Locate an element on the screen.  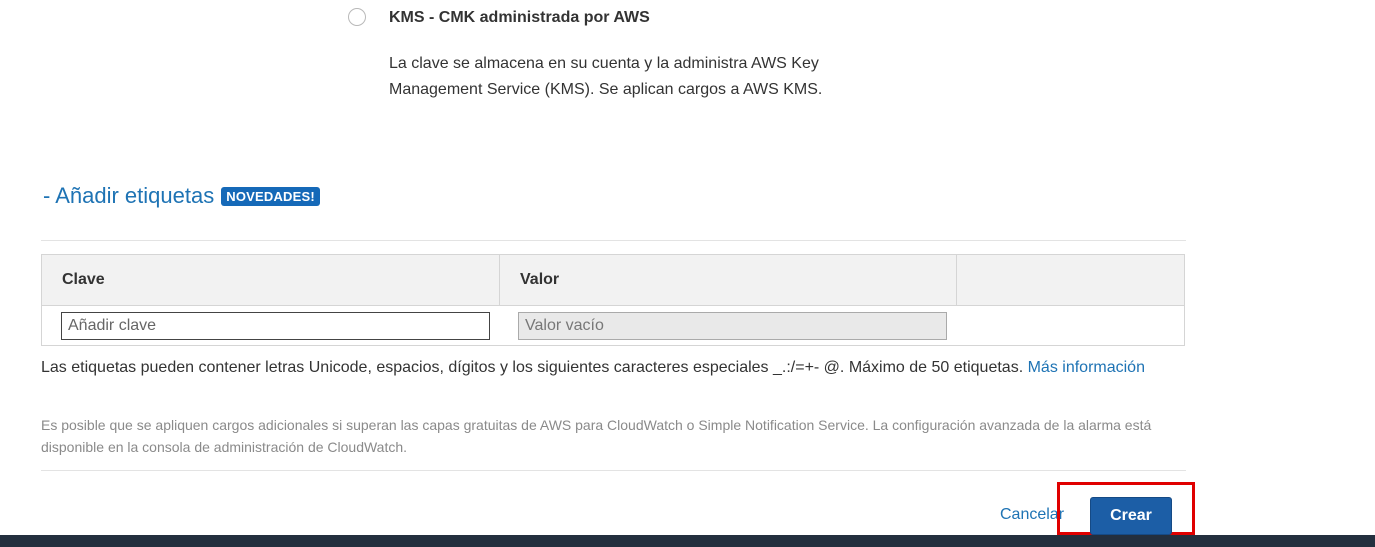
column-header-actions is located at coordinates (1070, 280).